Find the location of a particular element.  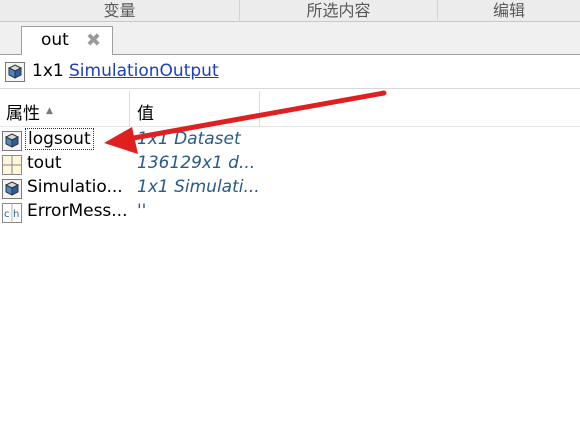

column-header-value: 值 is located at coordinates (195, 109).